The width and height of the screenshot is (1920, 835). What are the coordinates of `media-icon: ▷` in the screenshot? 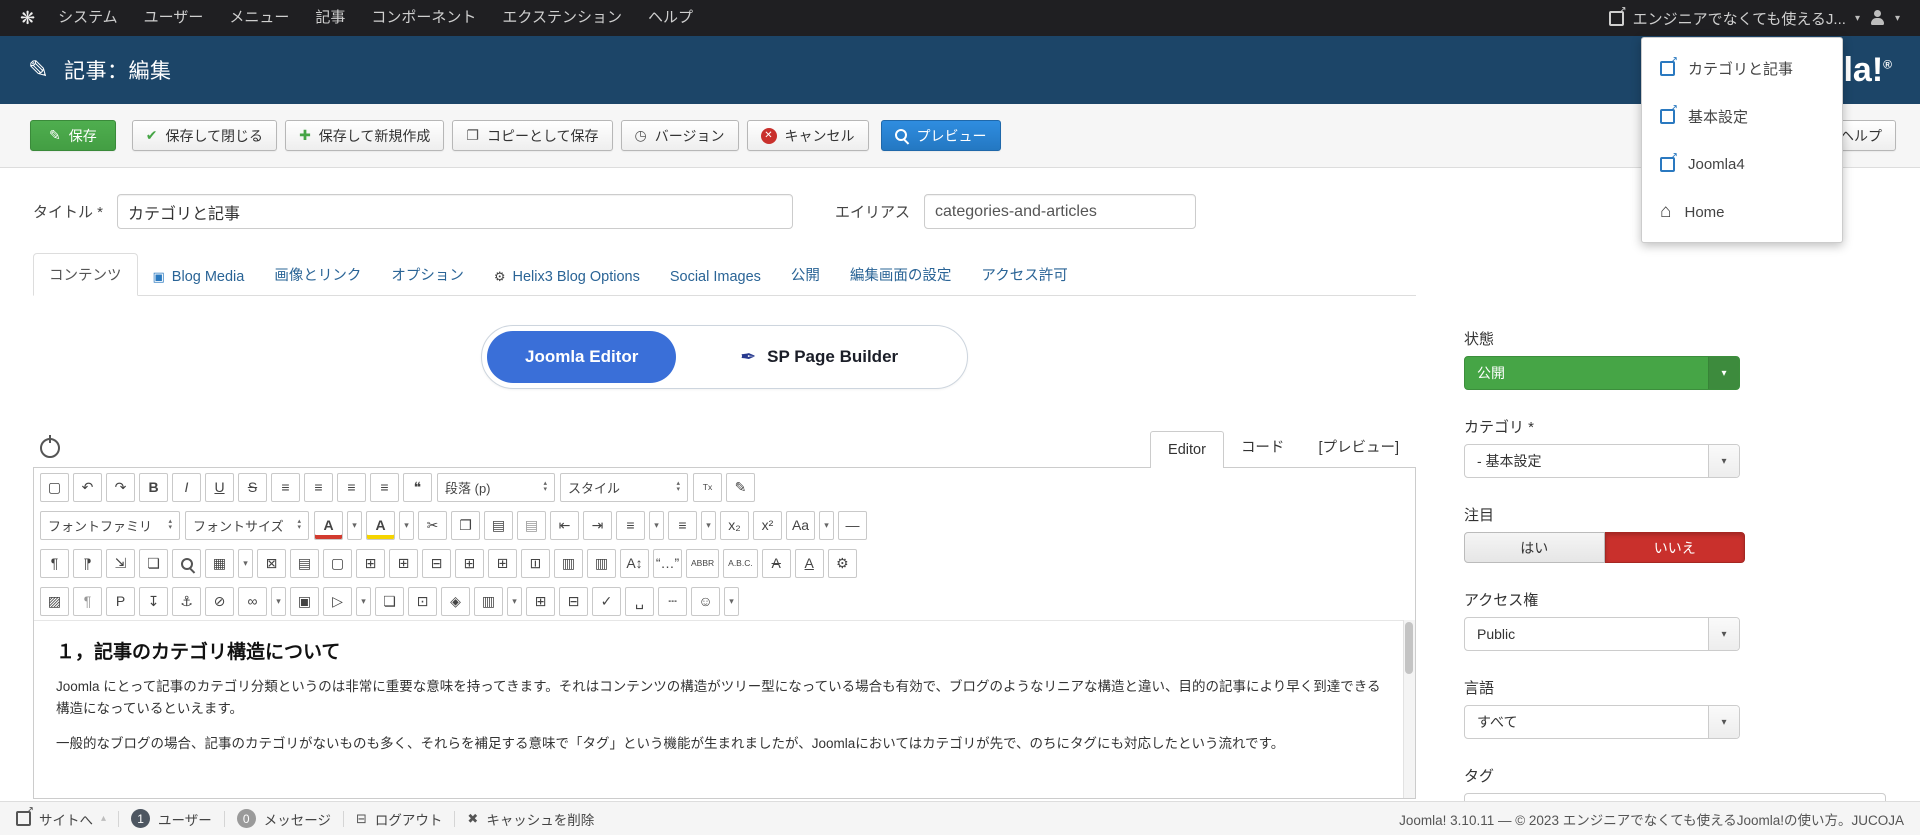 It's located at (337, 601).